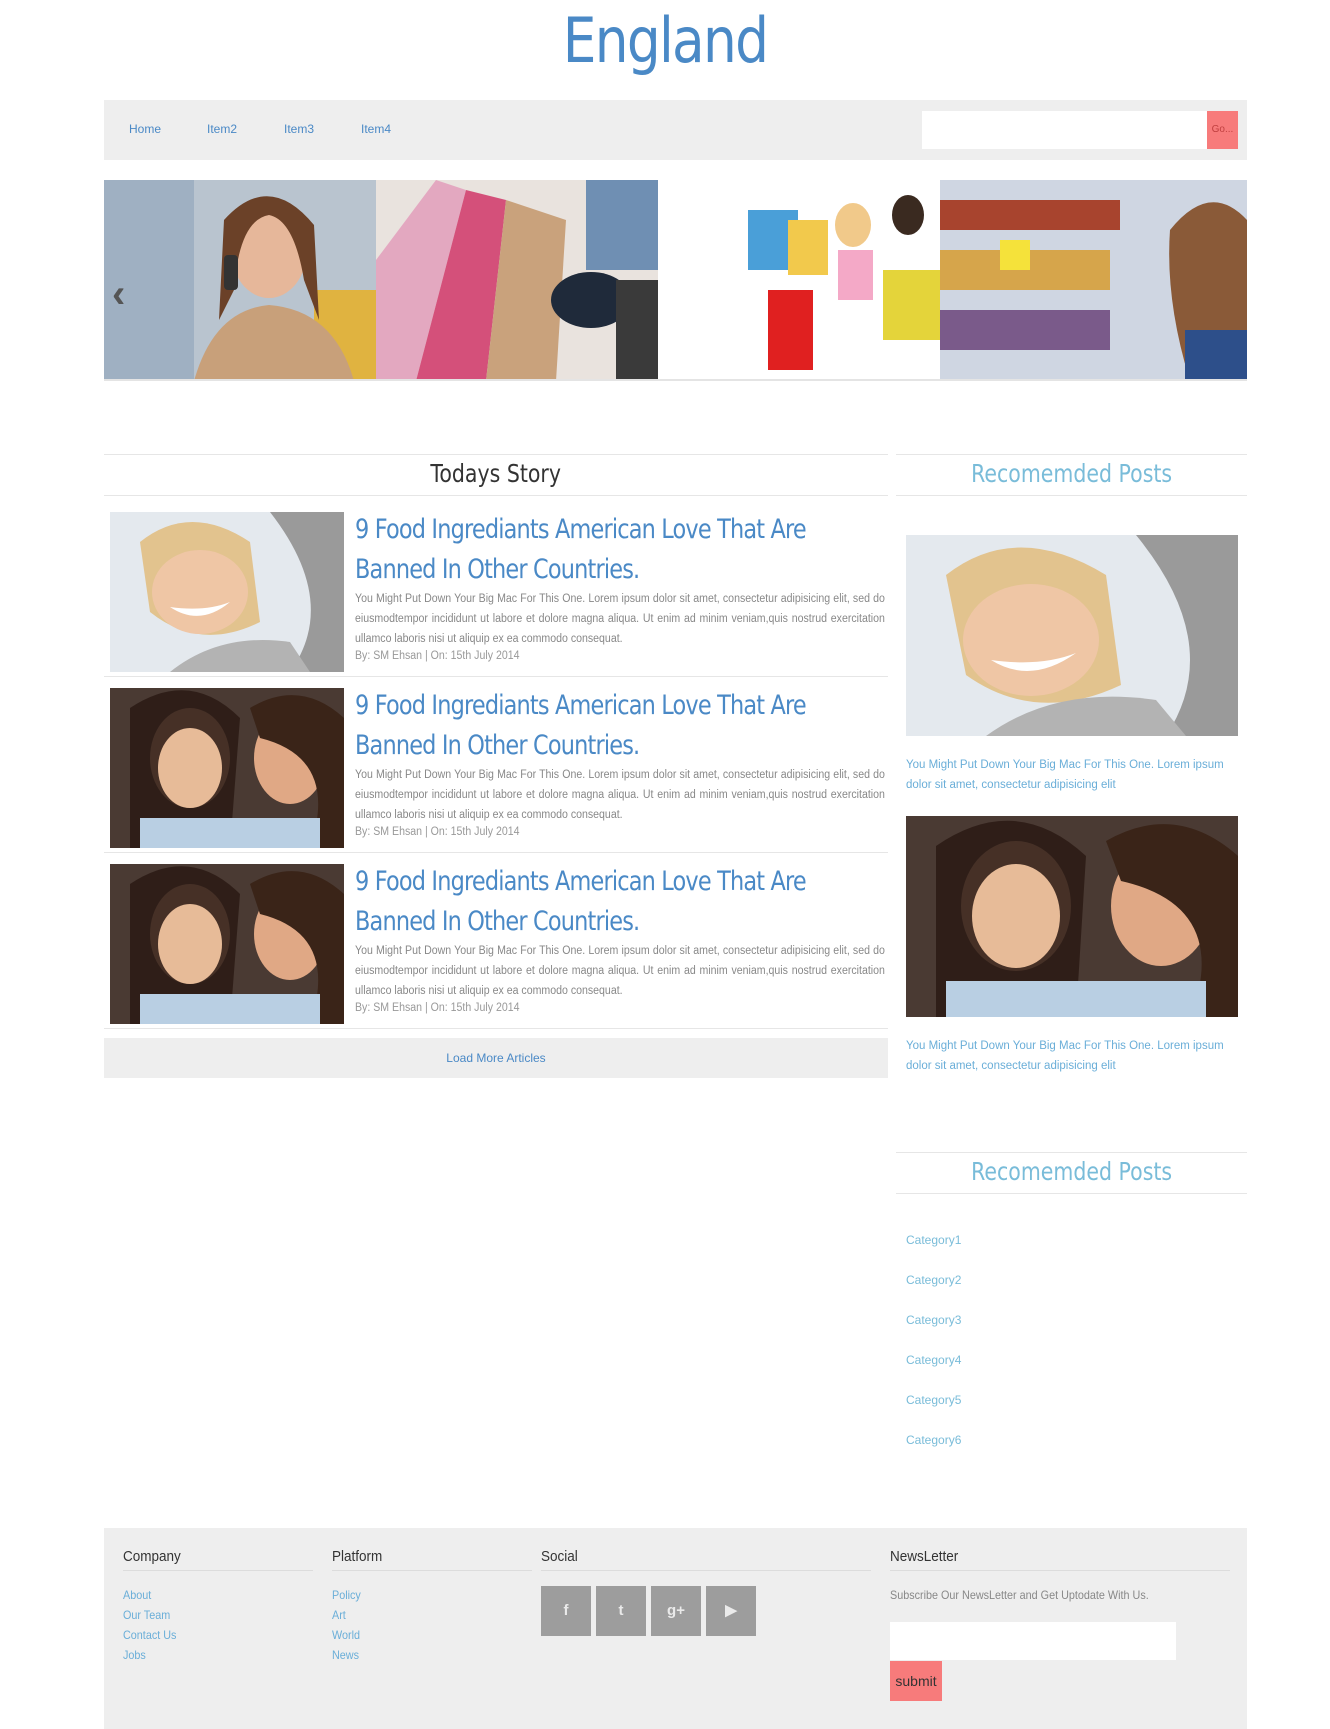 This screenshot has width=1330, height=1729. Describe the element at coordinates (517, 279) in the screenshot. I see `carousel-image-shopping-bags` at that location.